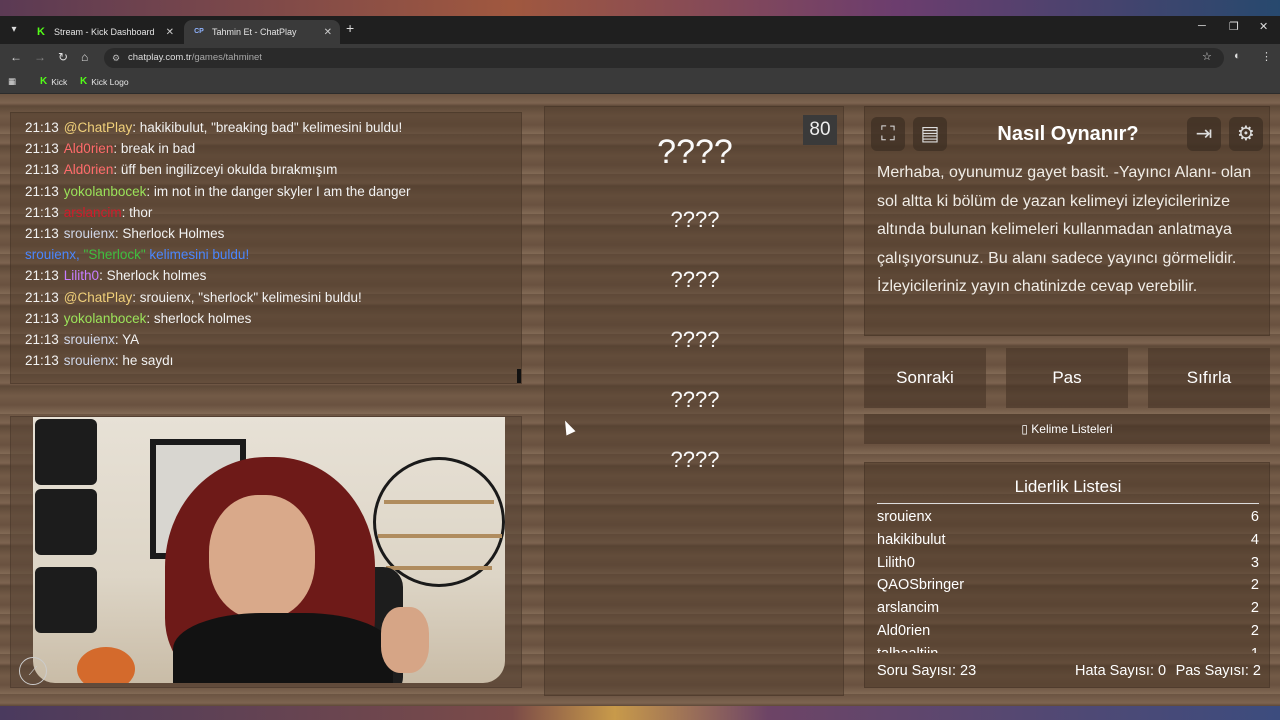 Image resolution: width=1280 pixels, height=720 pixels. I want to click on tab-search-icon: ▾, so click(14, 30).